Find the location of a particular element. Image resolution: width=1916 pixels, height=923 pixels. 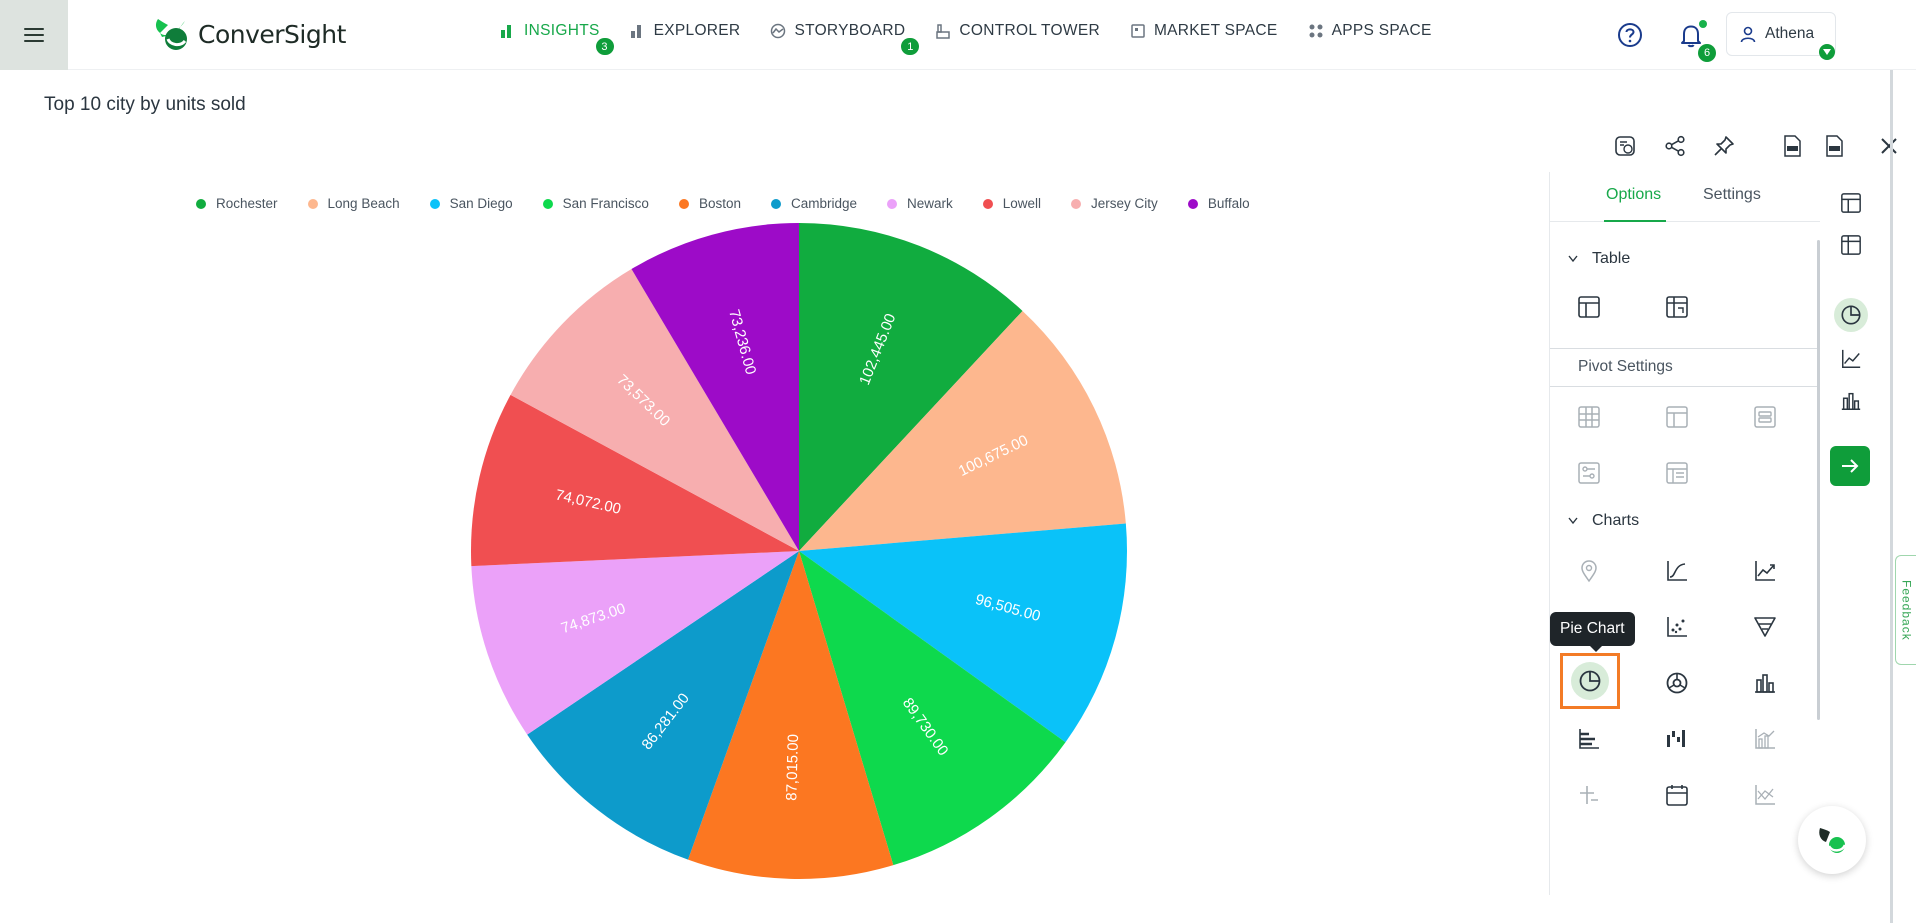

combo-chart-icon is located at coordinates (1765, 739).